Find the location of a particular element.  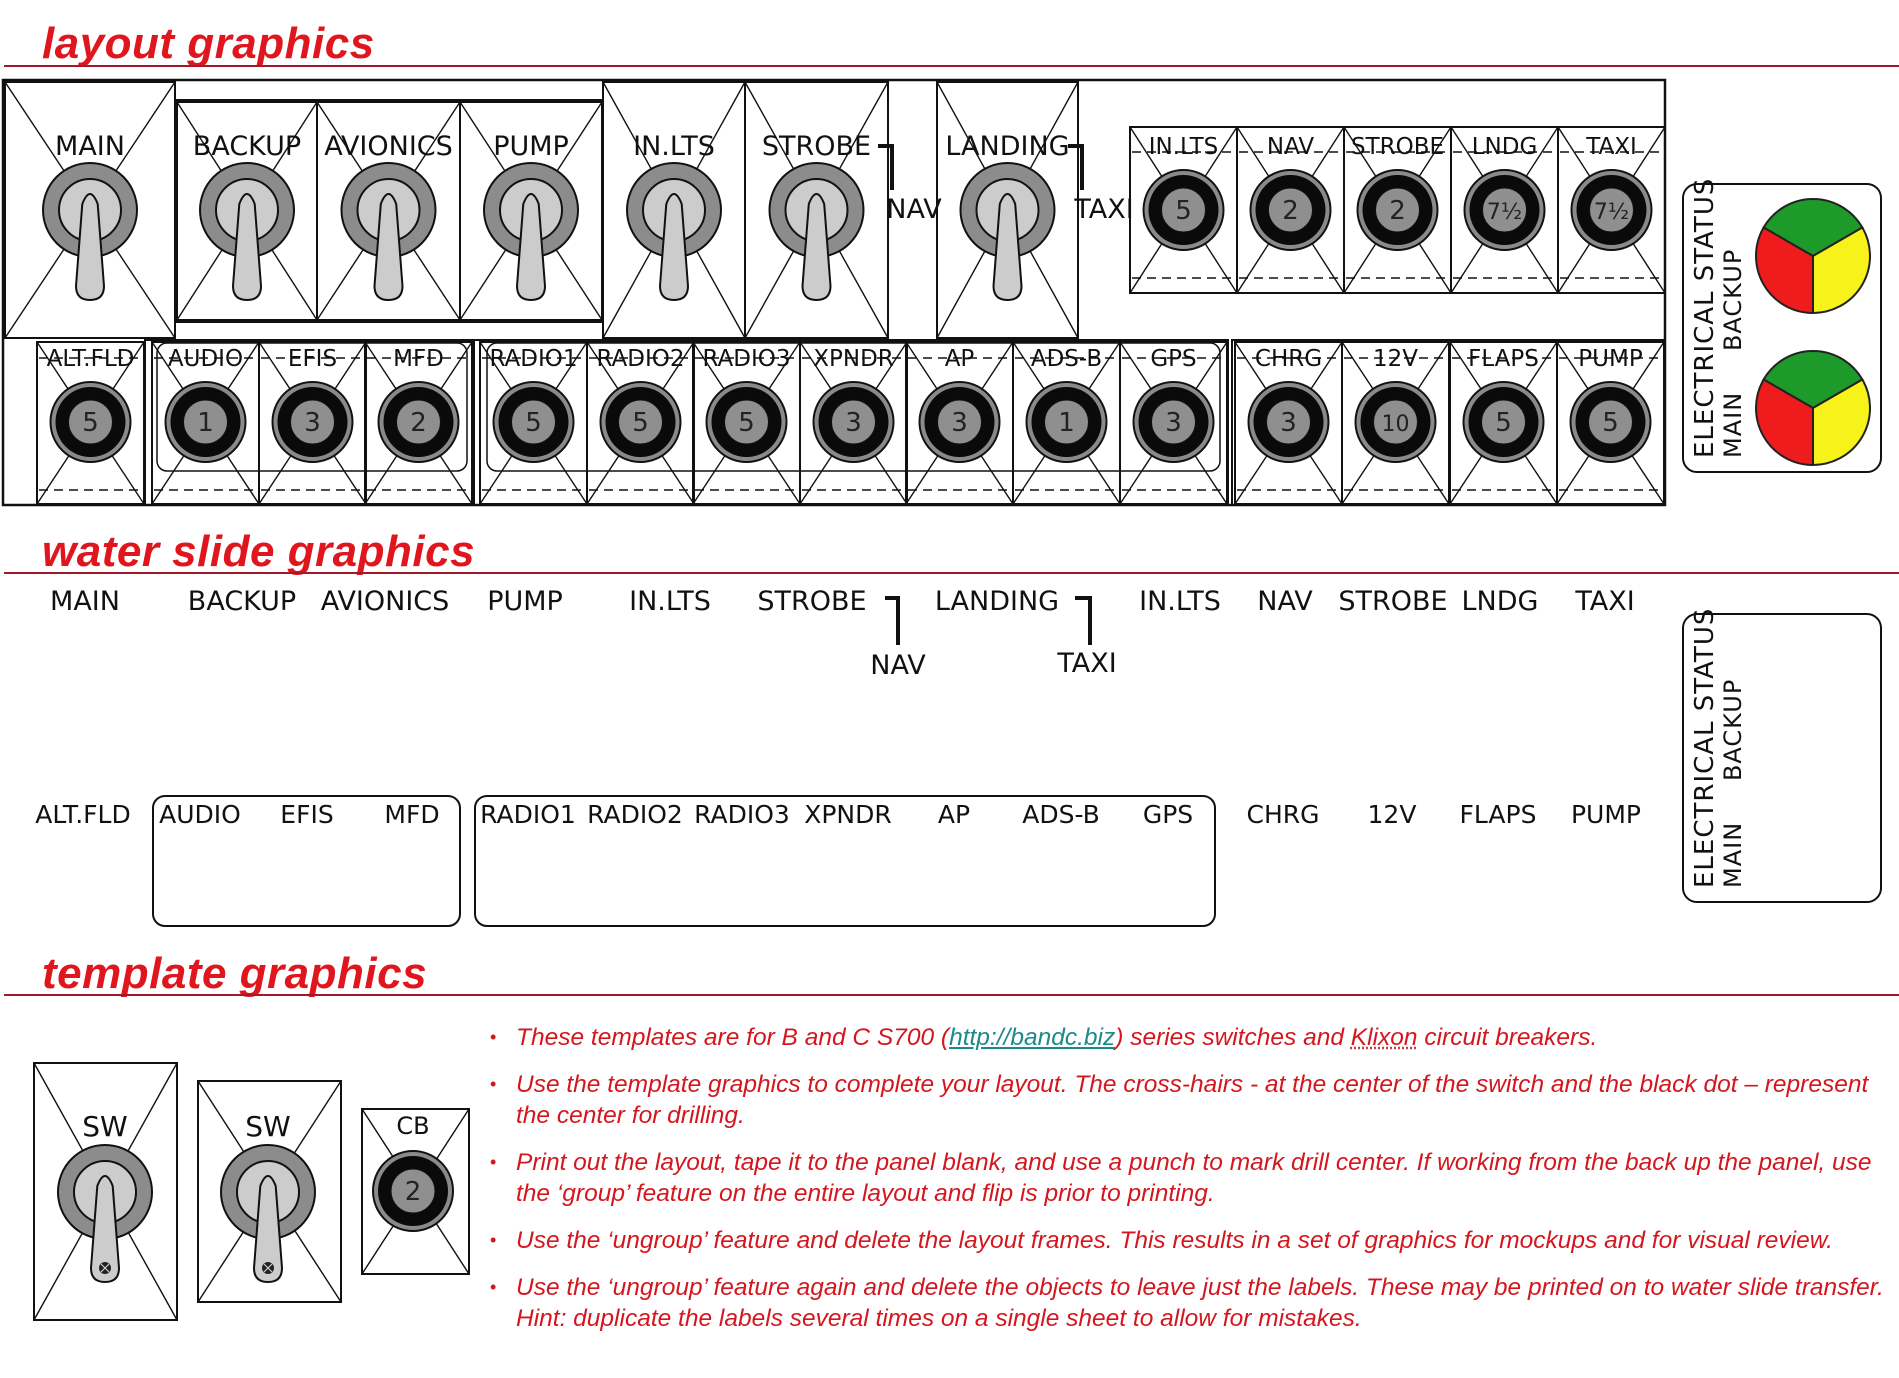

breaker-cell: 5 FLAPS is located at coordinates (1503, 423).